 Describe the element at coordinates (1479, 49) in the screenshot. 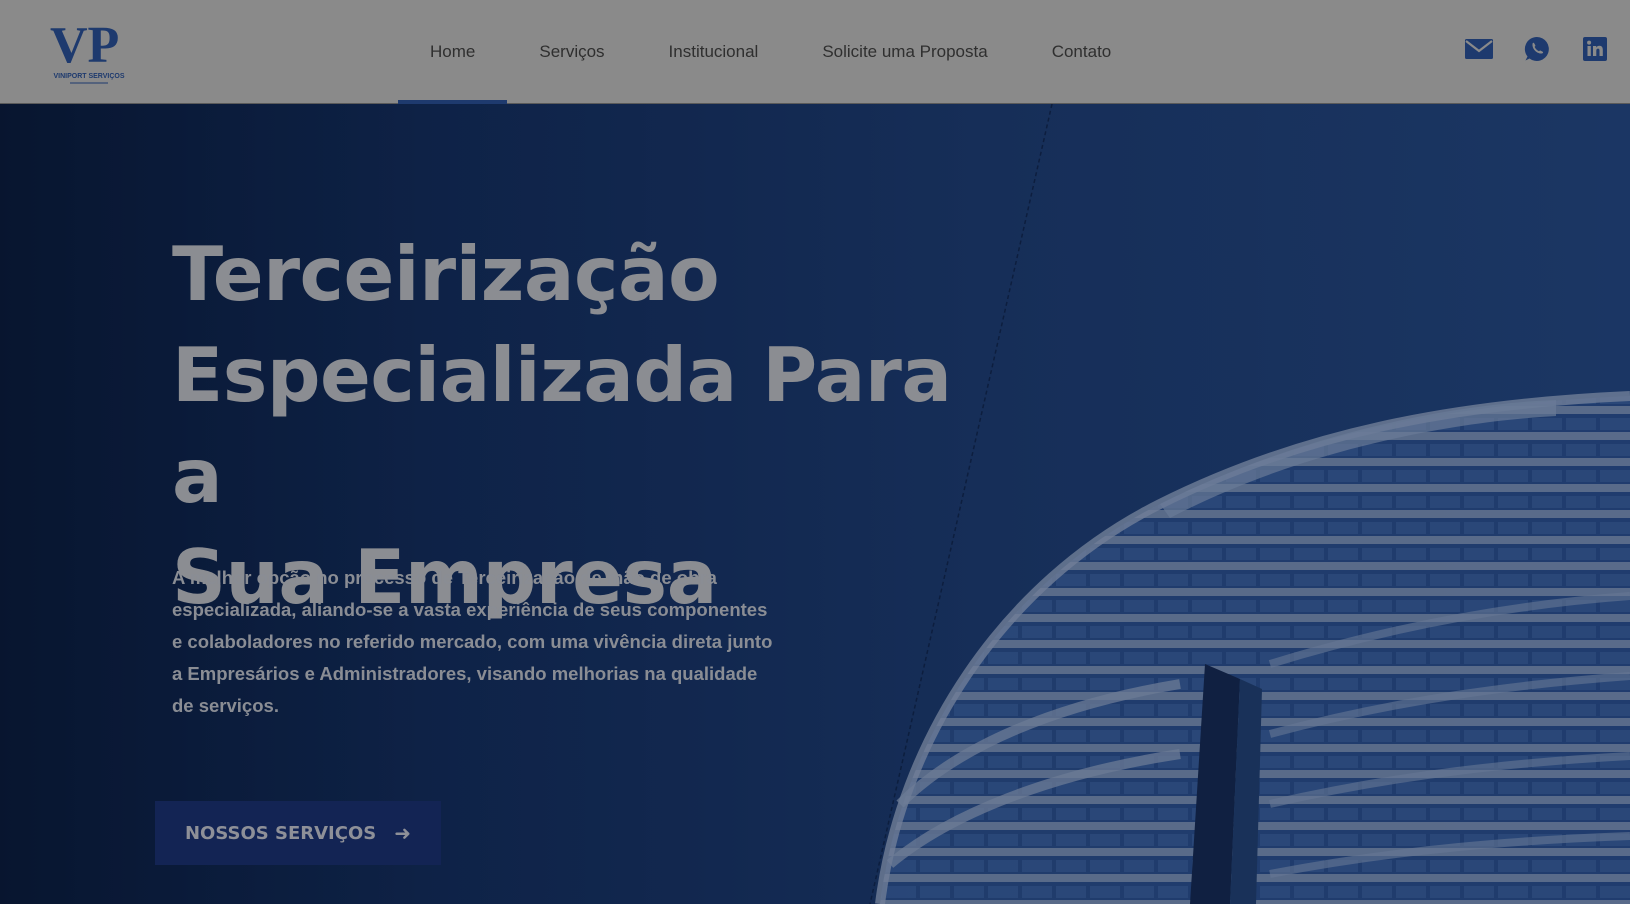

I see `mail-icon` at that location.